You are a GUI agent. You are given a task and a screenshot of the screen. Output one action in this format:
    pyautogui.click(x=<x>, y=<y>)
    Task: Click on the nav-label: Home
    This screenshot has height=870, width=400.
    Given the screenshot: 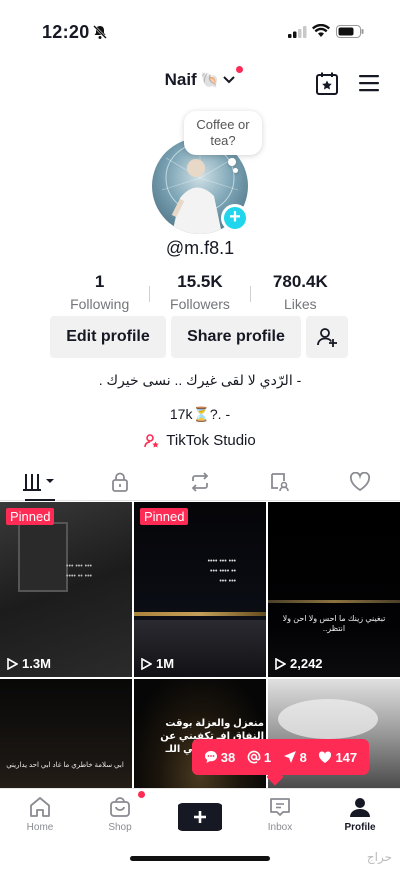 What is the action you would take?
    pyautogui.click(x=40, y=827)
    